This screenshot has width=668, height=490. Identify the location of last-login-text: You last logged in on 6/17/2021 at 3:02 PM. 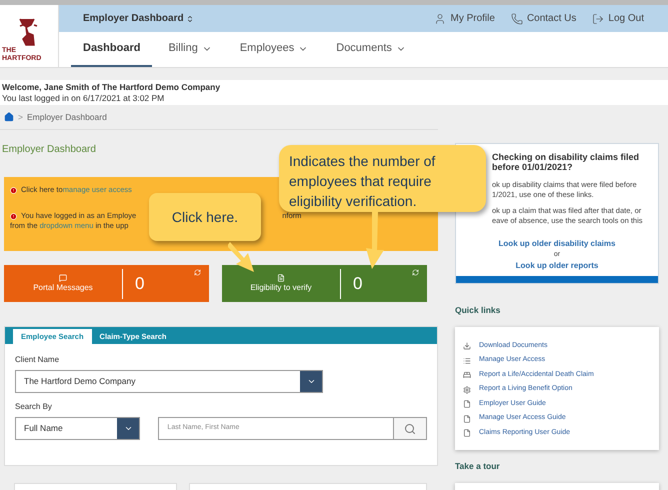
(84, 98).